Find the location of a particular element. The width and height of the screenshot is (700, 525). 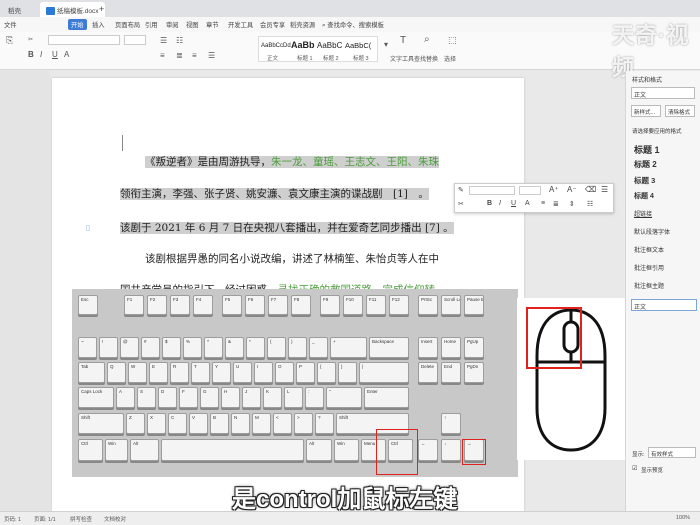

menu-file: 文件 is located at coordinates (10, 24).